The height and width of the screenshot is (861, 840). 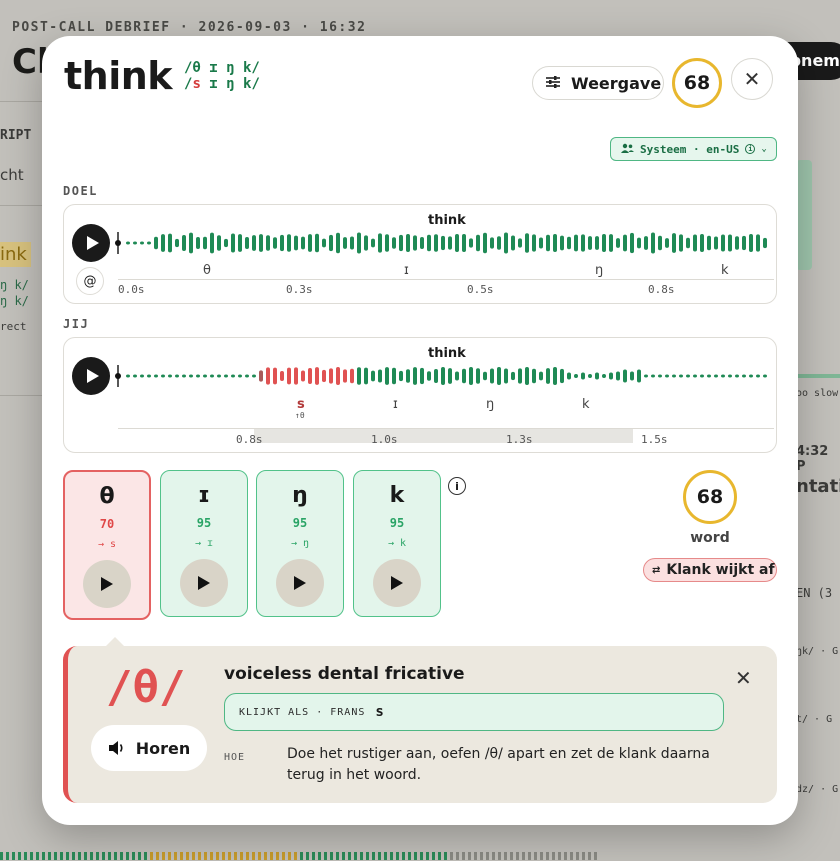 What do you see at coordinates (204, 523) in the screenshot?
I see `tile-score: 95` at bounding box center [204, 523].